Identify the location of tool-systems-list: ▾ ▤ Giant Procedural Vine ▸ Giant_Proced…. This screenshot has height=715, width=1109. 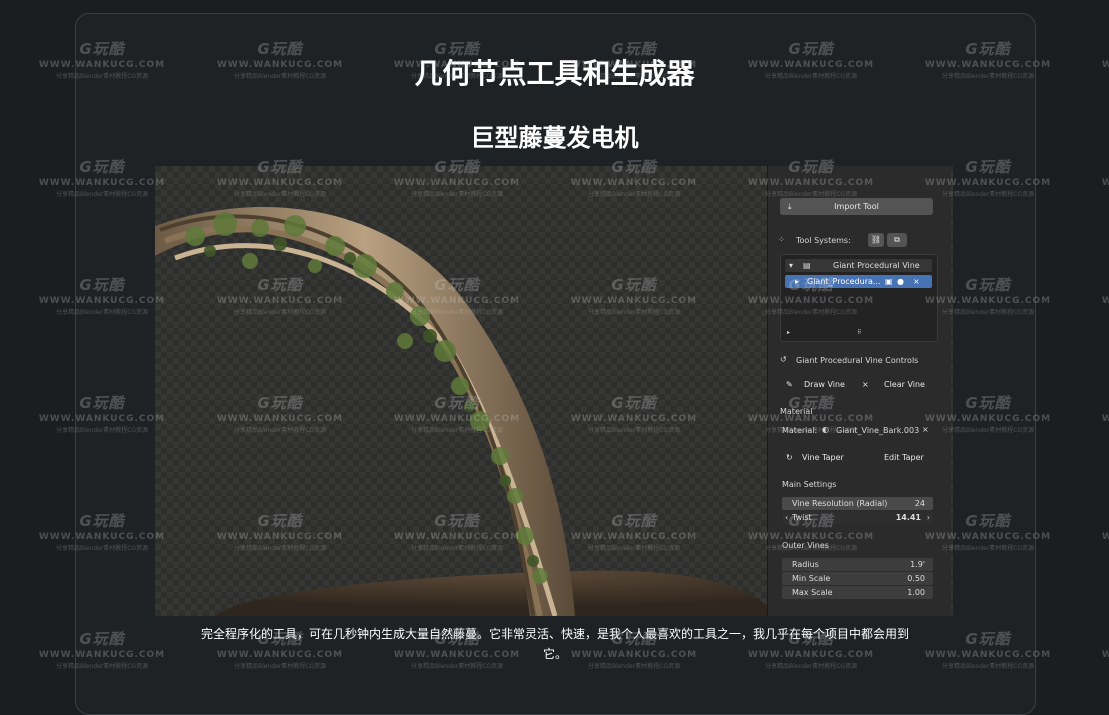
(859, 298).